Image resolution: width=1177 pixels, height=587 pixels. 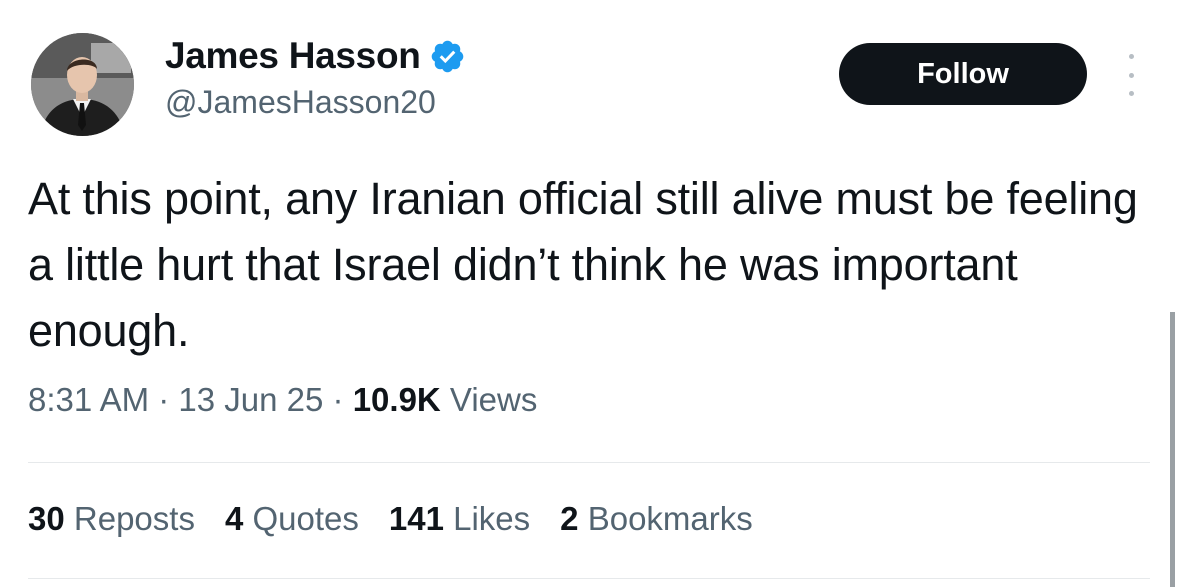 I want to click on author-handle: @JamesHasson20, so click(x=300, y=102).